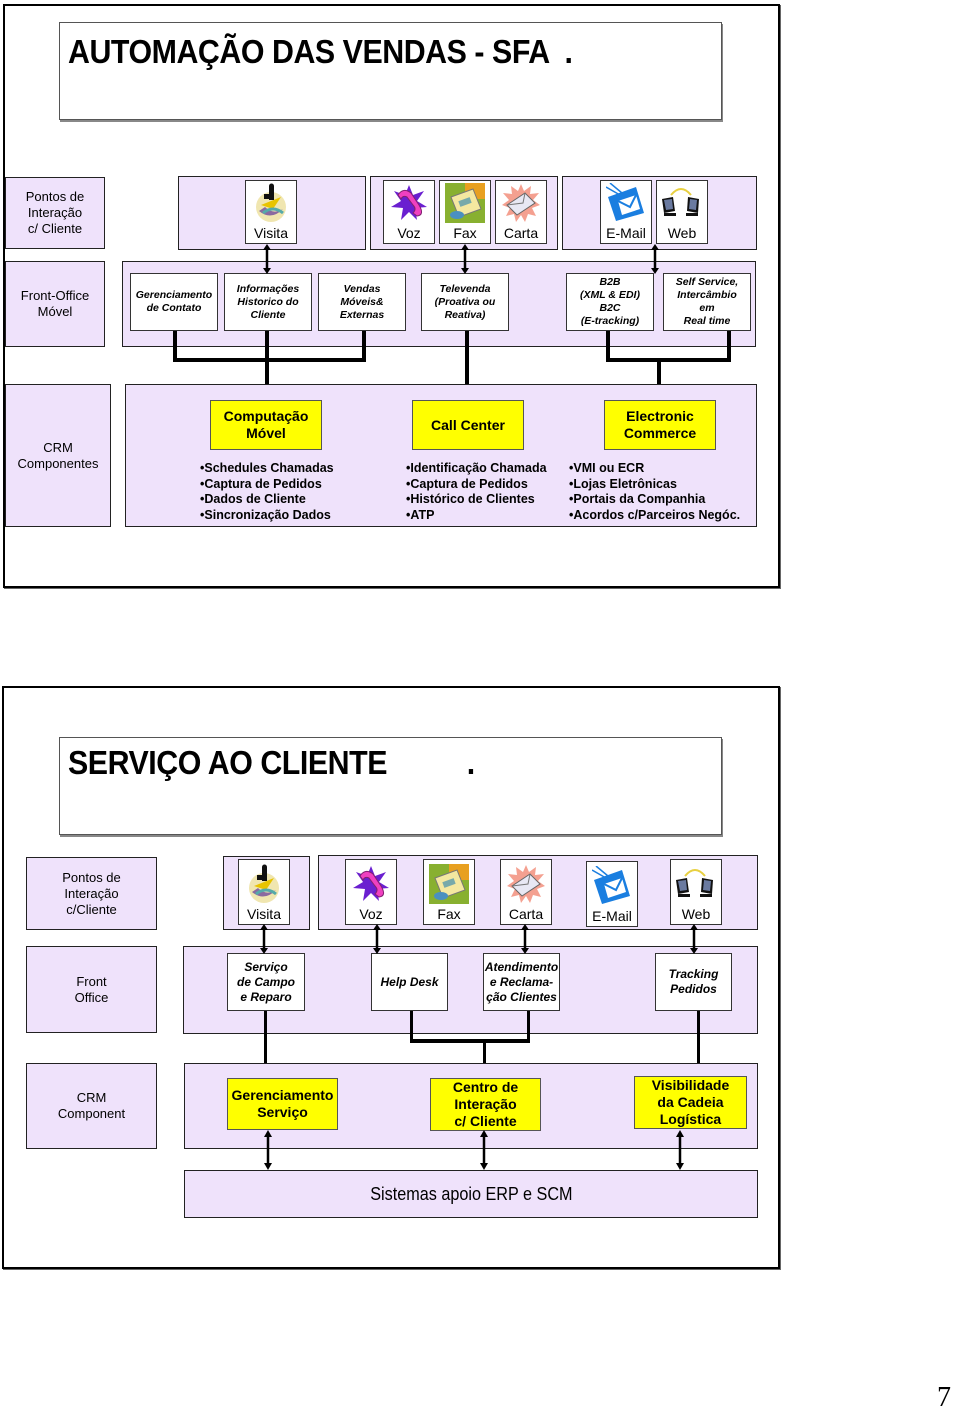 The image size is (960, 1414). I want to click on row-label-crm-components: CRM Componentes, so click(58, 455).